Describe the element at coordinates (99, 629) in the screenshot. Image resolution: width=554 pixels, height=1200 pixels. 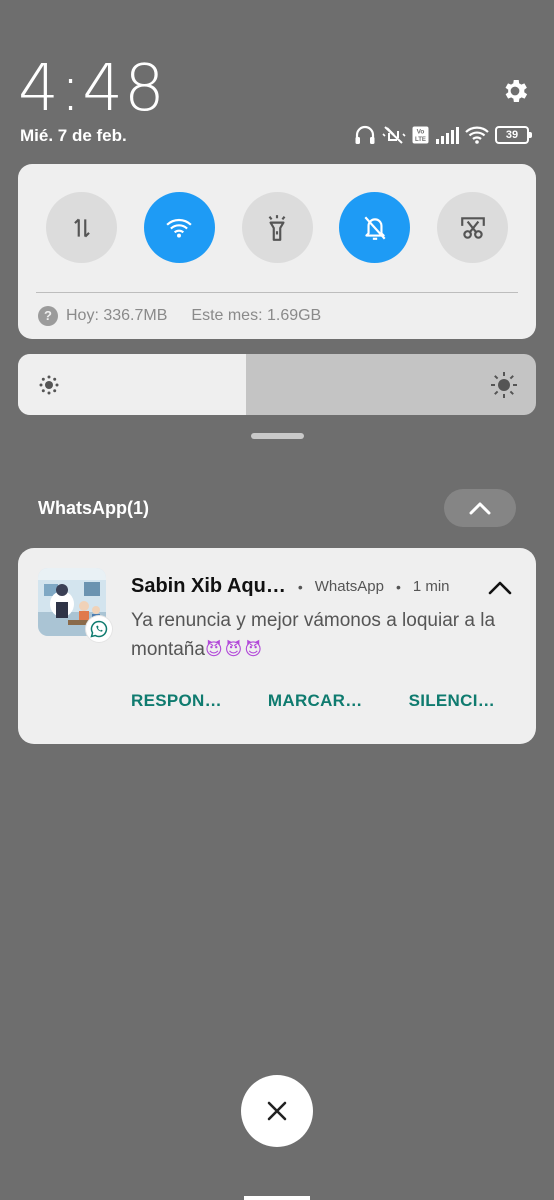
I see `whatsapp-badge-icon` at that location.